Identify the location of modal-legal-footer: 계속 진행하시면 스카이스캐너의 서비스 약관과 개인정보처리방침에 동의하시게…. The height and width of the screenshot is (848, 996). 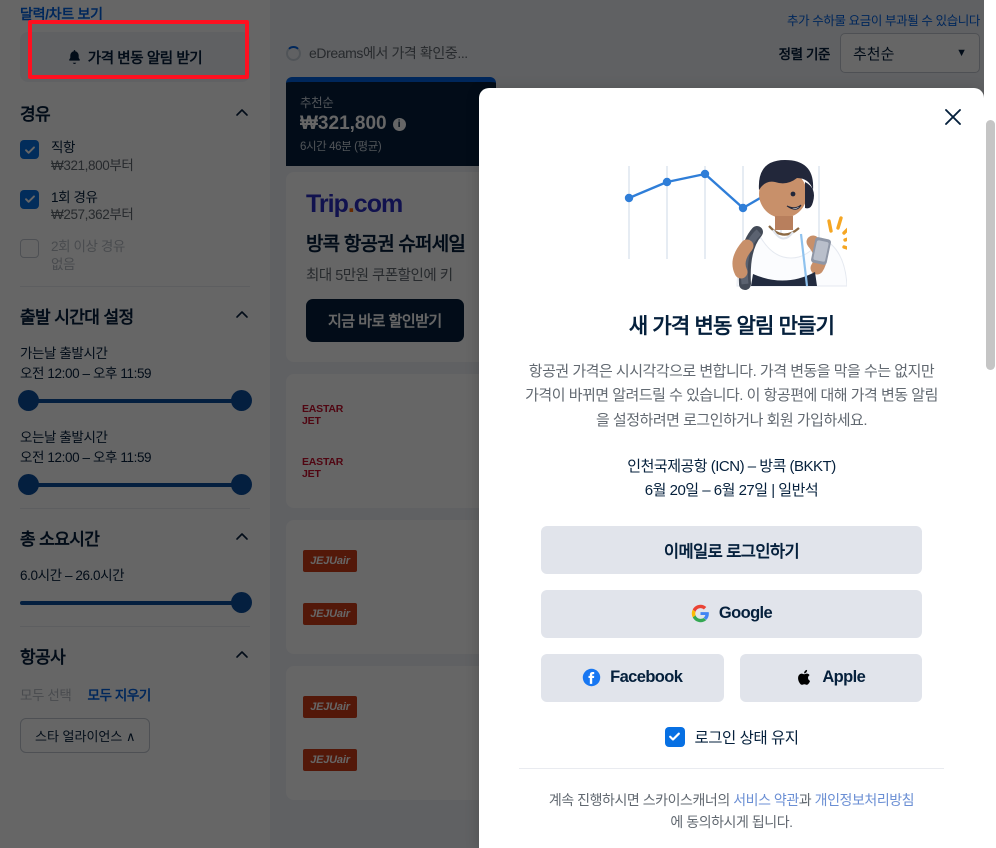
(731, 800).